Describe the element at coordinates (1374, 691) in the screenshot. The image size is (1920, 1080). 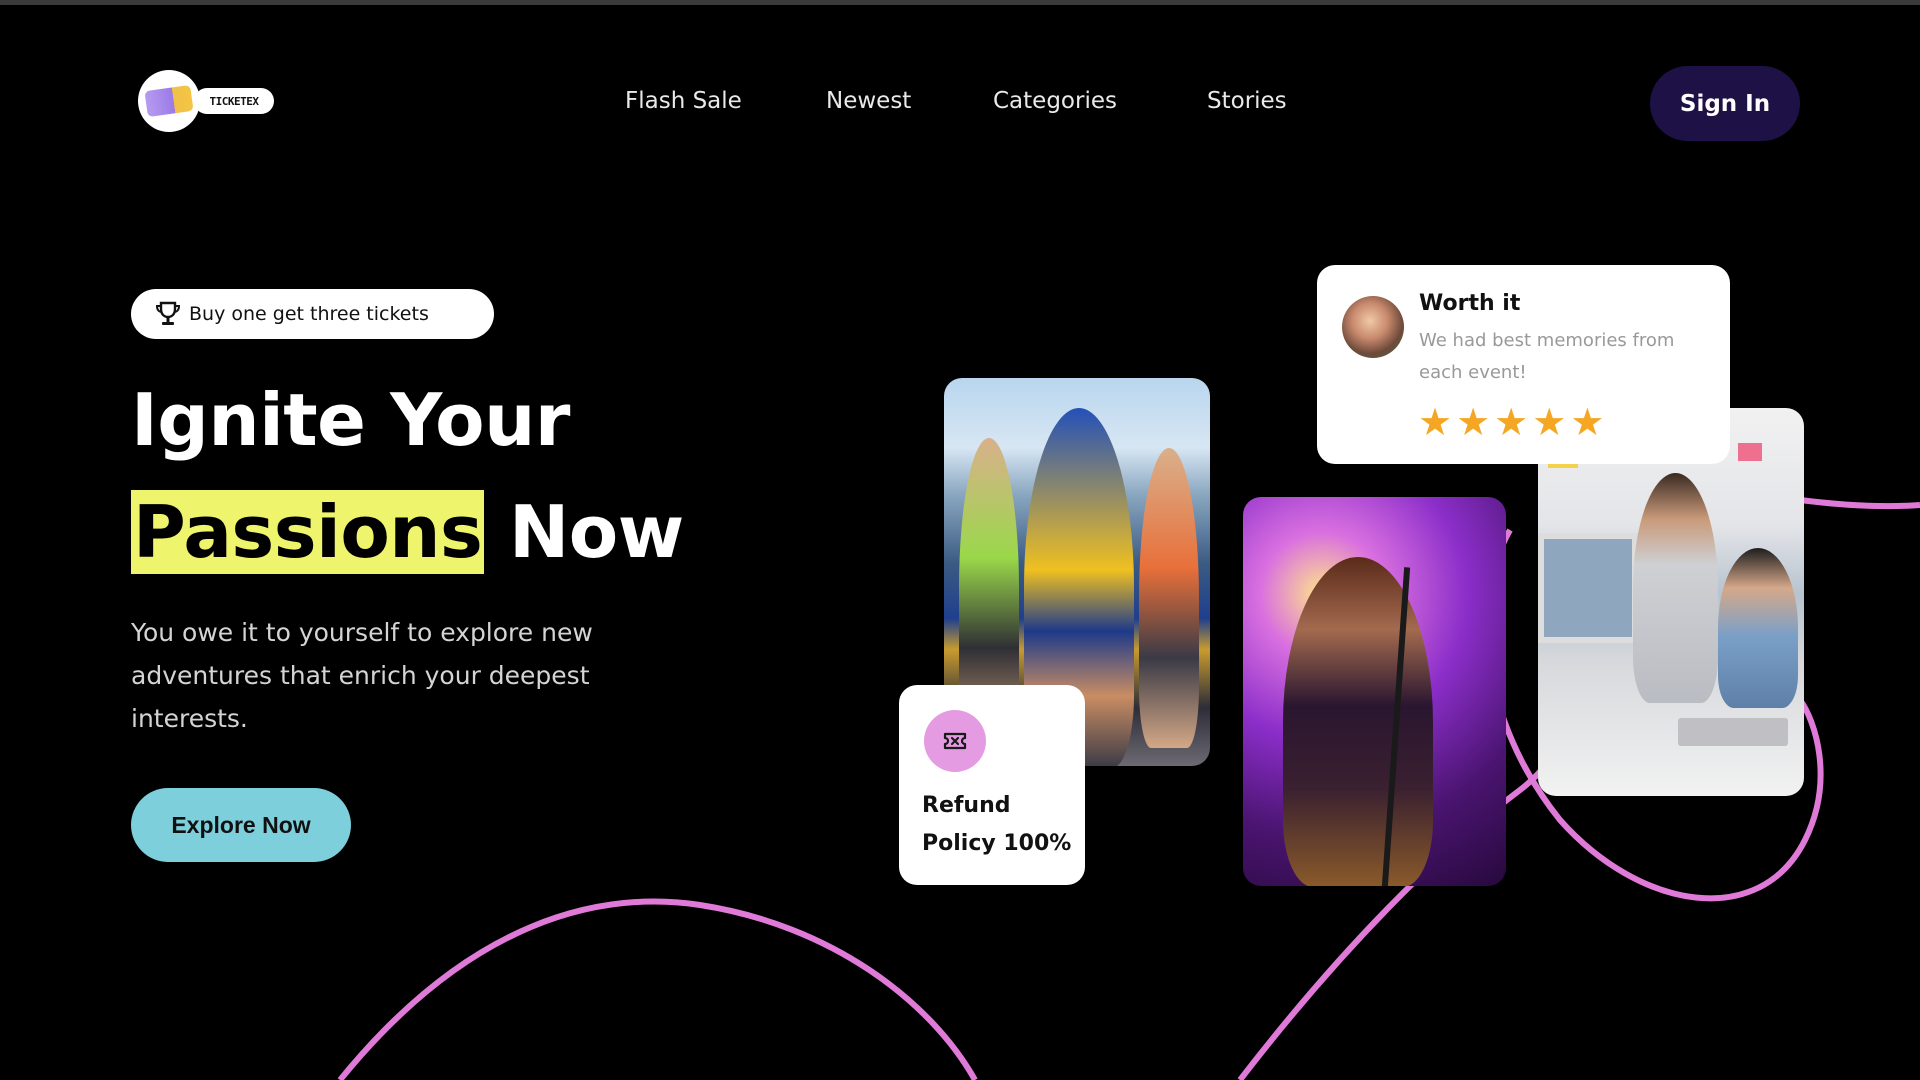
I see `concert-photo` at that location.